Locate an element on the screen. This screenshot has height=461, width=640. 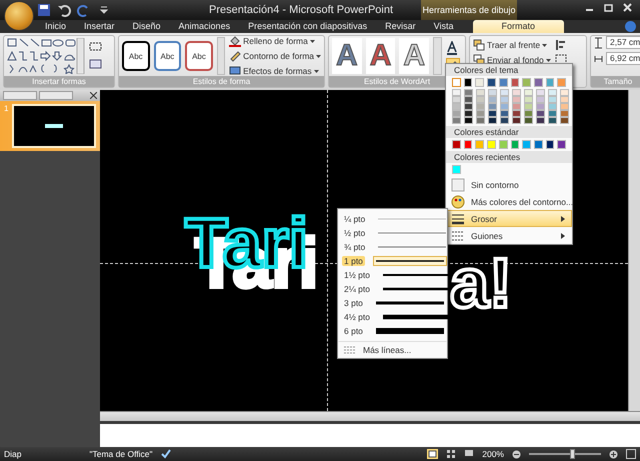
menu-item: ¼ pto is located at coordinates (392, 219).